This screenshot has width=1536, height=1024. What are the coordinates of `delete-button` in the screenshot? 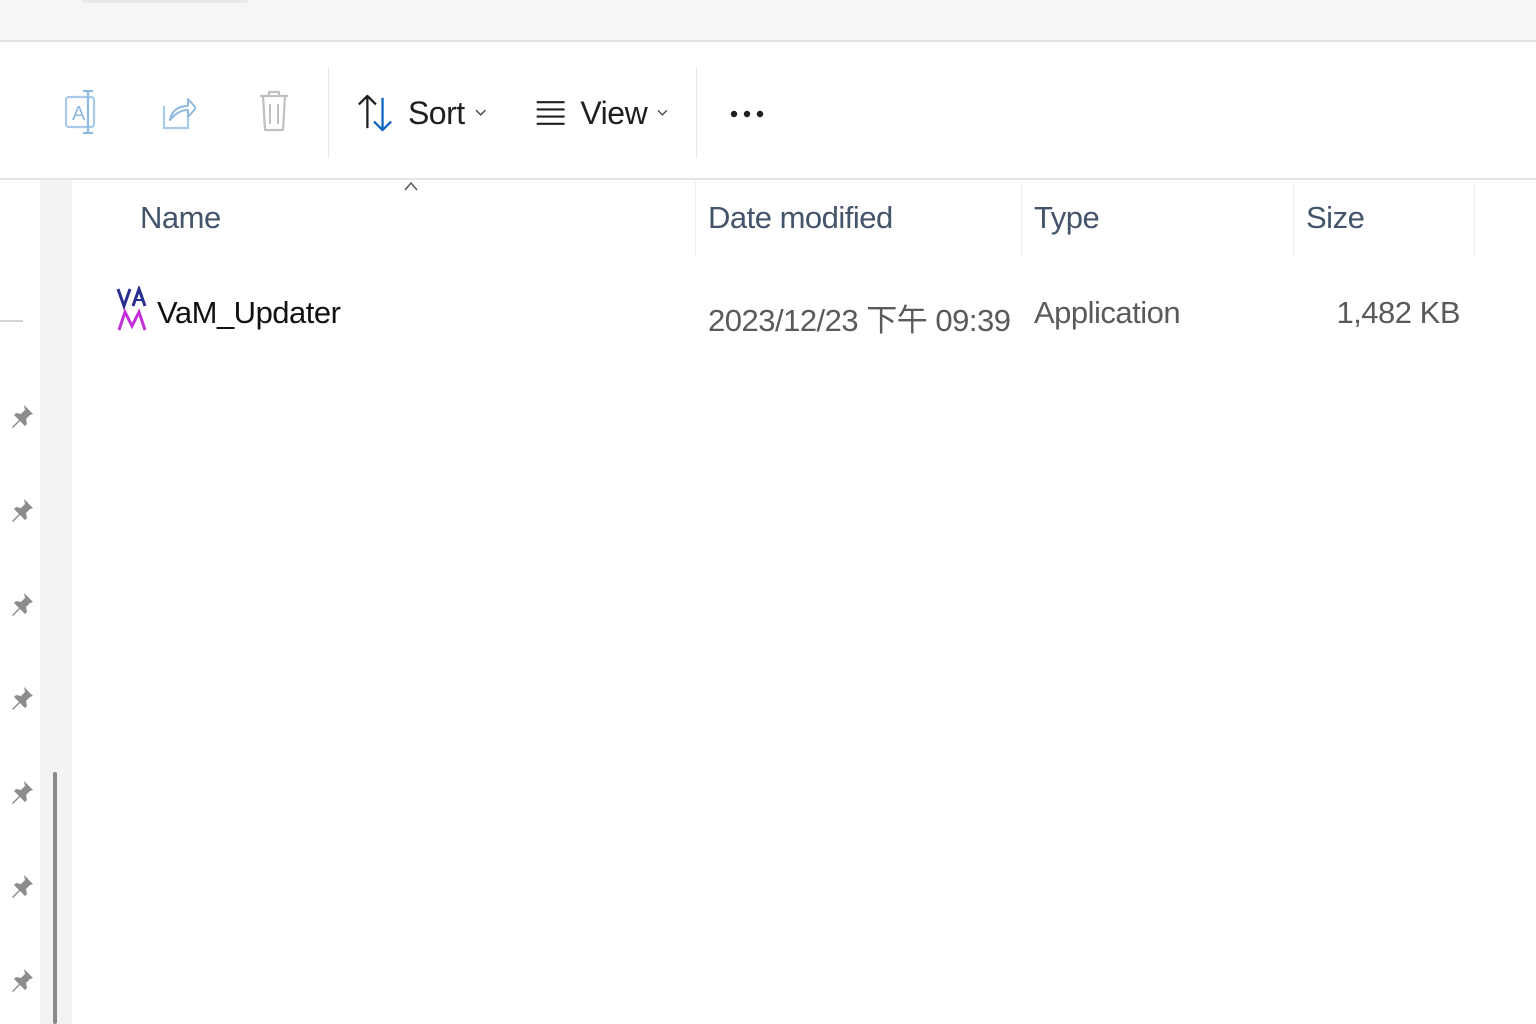 It's located at (274, 112).